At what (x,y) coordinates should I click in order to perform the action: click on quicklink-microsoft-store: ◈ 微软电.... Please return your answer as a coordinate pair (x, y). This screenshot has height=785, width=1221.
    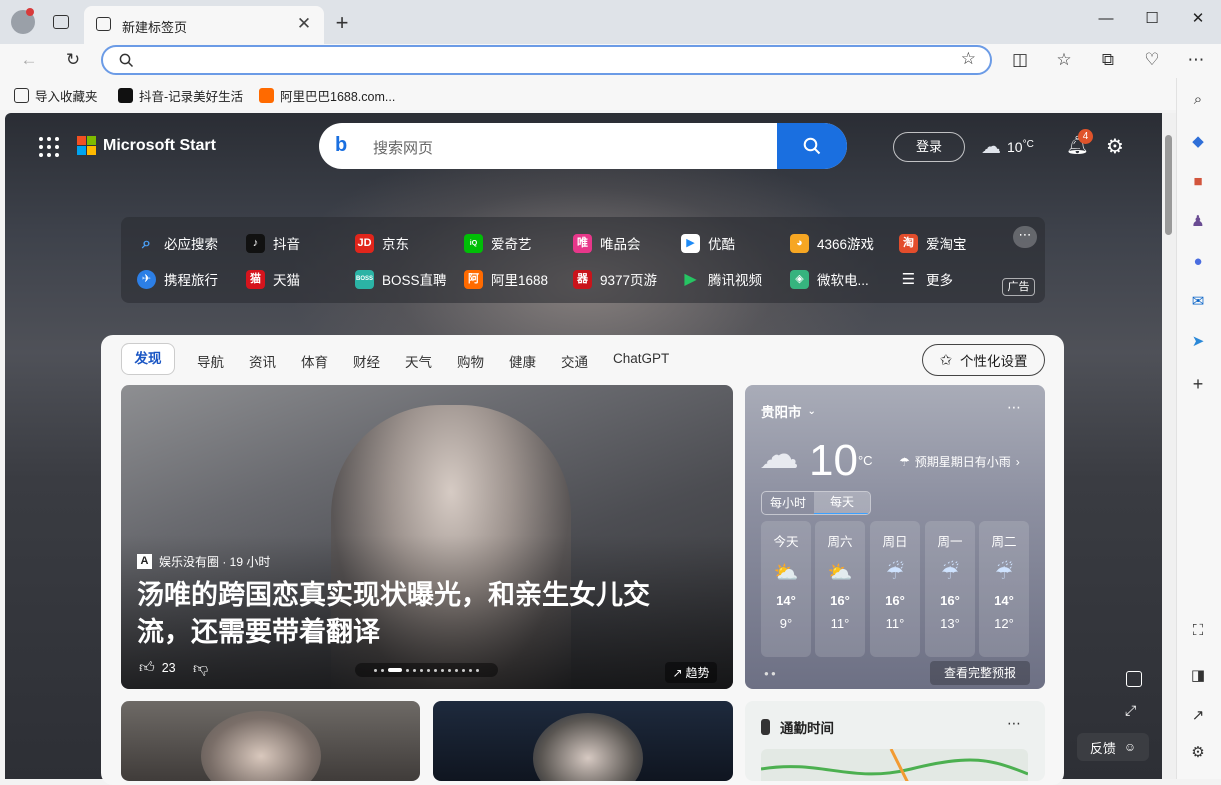
    Looking at the image, I should click on (829, 279).